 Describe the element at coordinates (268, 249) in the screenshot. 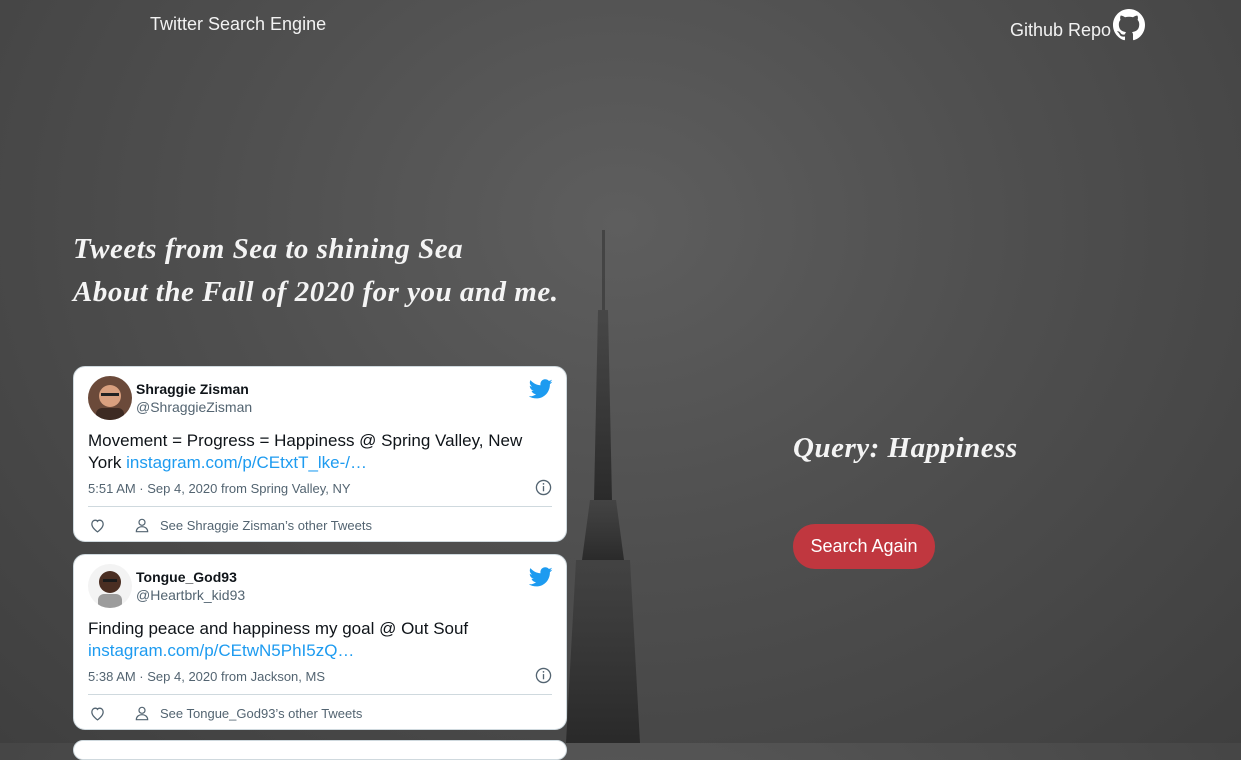

I see `hero-line-1: Tweets from Sea to shining Sea` at that location.